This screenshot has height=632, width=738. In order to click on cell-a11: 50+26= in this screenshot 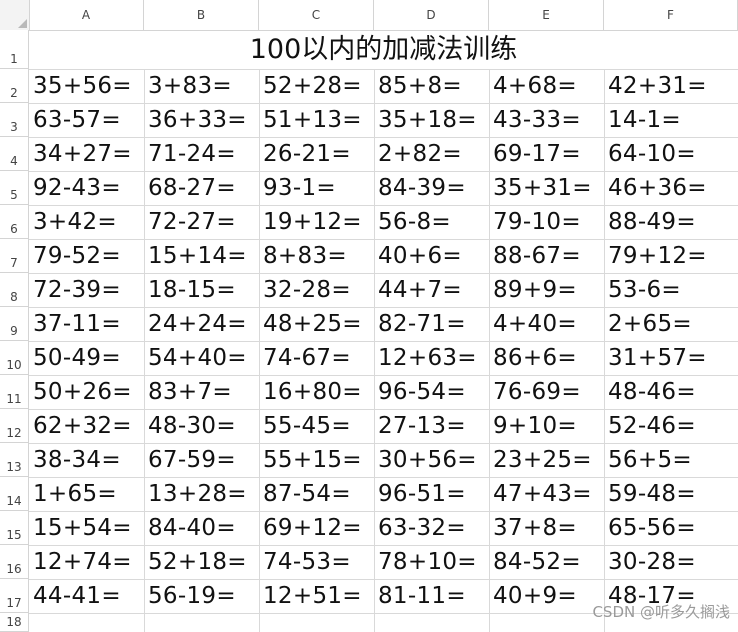, I will do `click(86, 392)`.